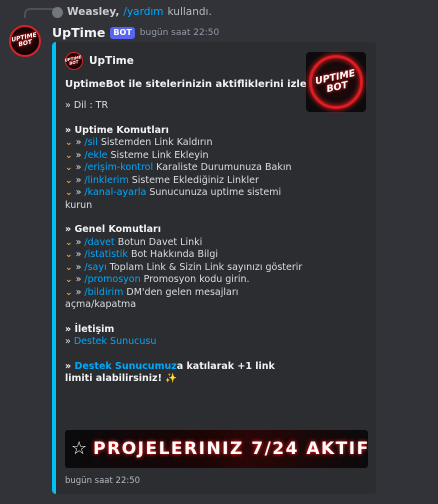  I want to click on contact-line: » Destek Sunucusu, so click(111, 341).